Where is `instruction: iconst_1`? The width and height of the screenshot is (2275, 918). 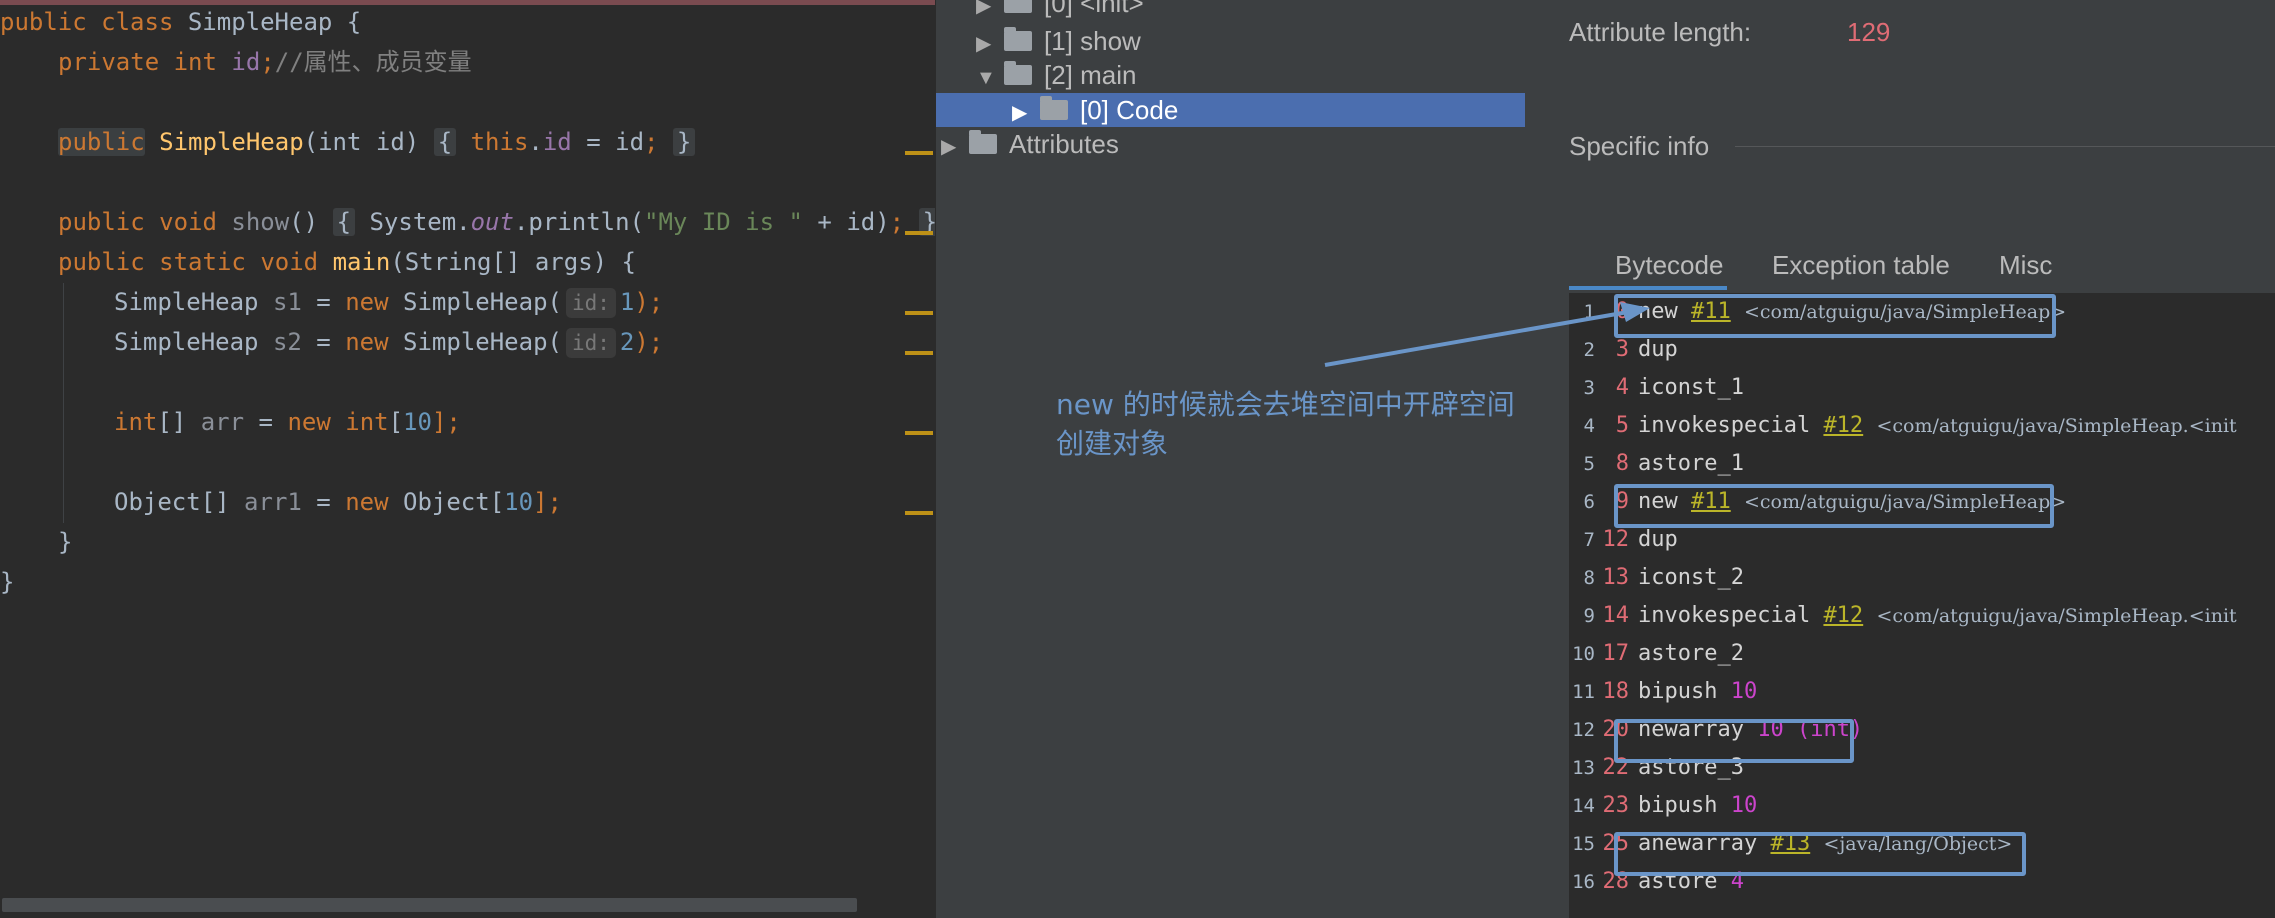
instruction: iconst_1 is located at coordinates (1691, 388).